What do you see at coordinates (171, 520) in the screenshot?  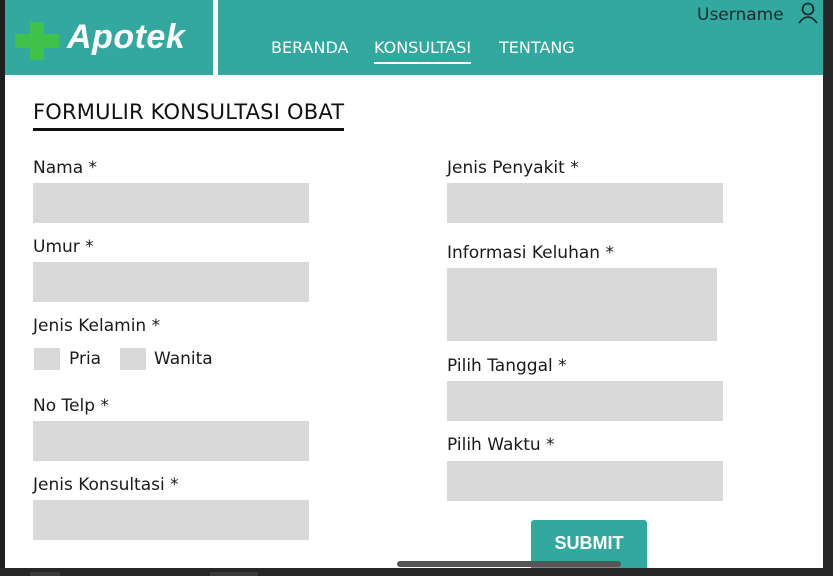 I see `jenis-konsultasi-input` at bounding box center [171, 520].